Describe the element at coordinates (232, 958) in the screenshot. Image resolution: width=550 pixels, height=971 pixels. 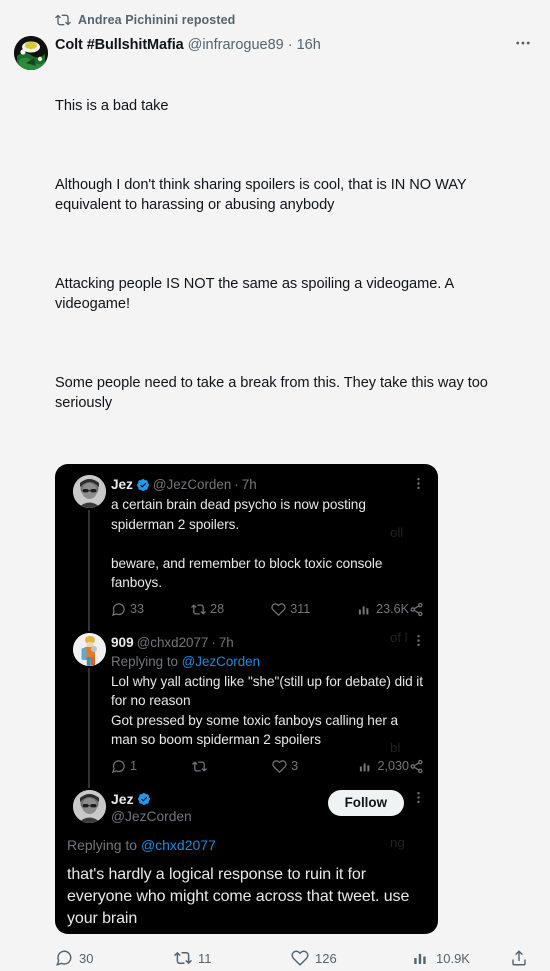
I see `retweet-action: 11` at that location.